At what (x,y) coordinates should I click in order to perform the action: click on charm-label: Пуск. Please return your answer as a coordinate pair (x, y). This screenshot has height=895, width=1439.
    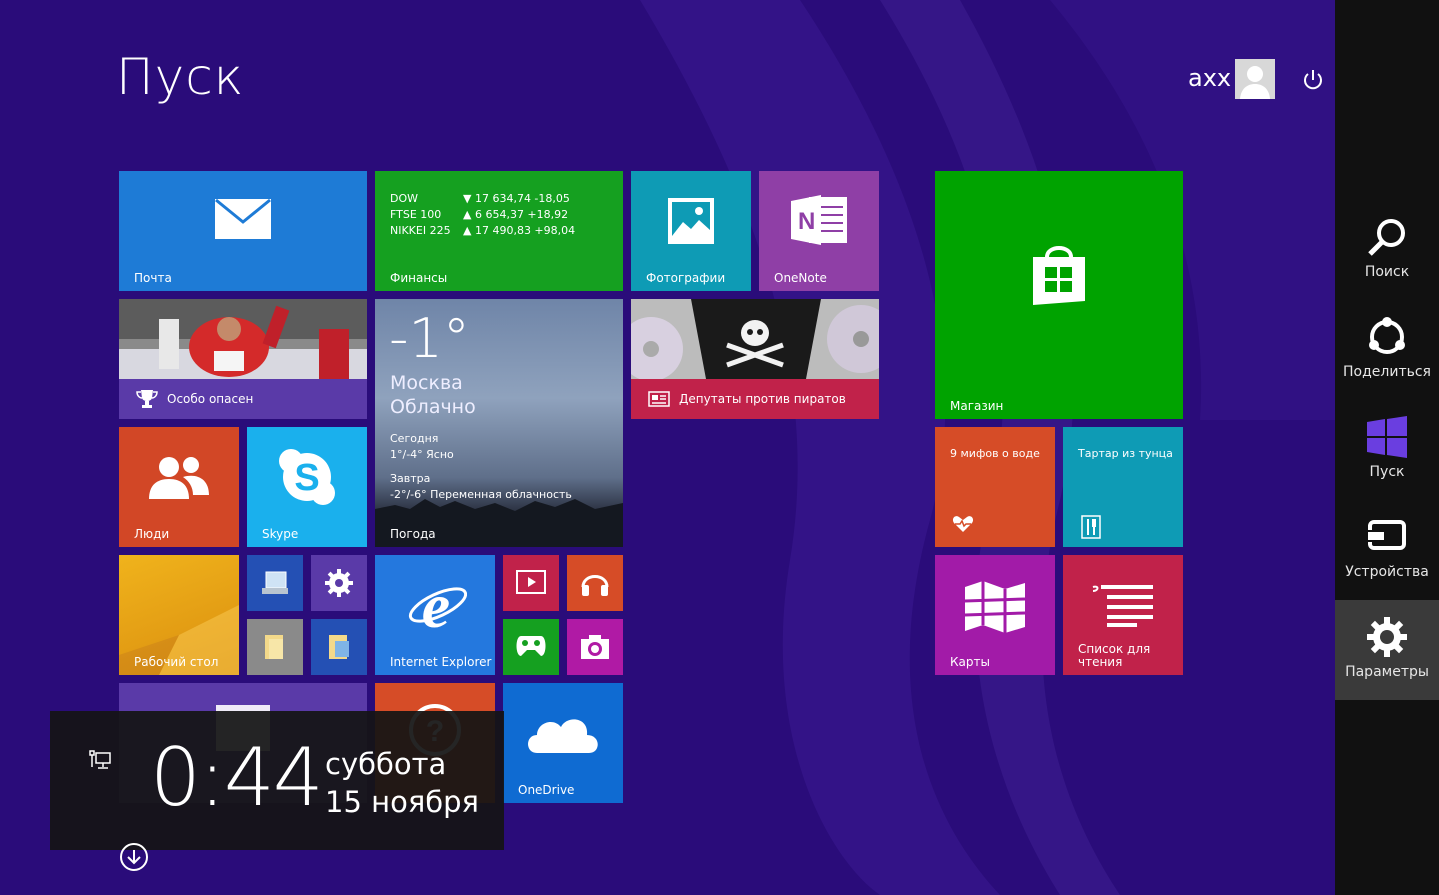
    Looking at the image, I should click on (1387, 472).